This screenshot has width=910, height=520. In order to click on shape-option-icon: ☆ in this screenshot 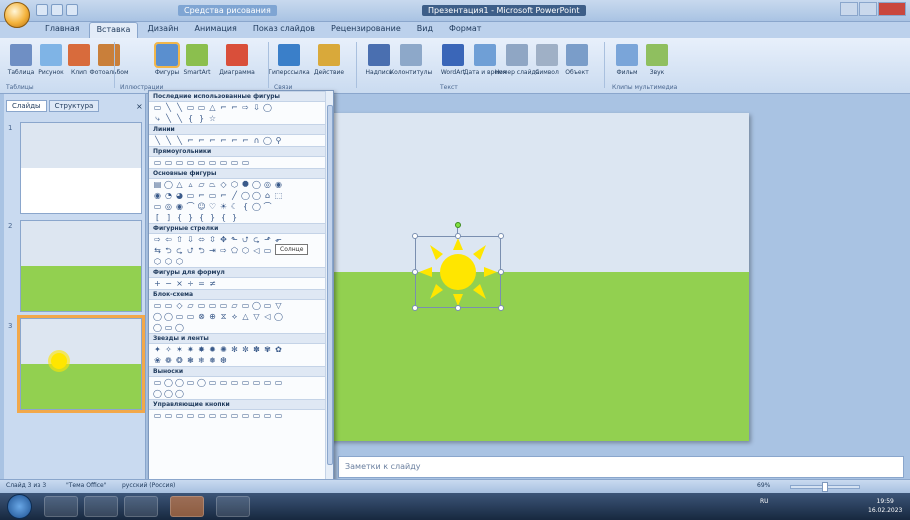, I will do `click(212, 118)`.